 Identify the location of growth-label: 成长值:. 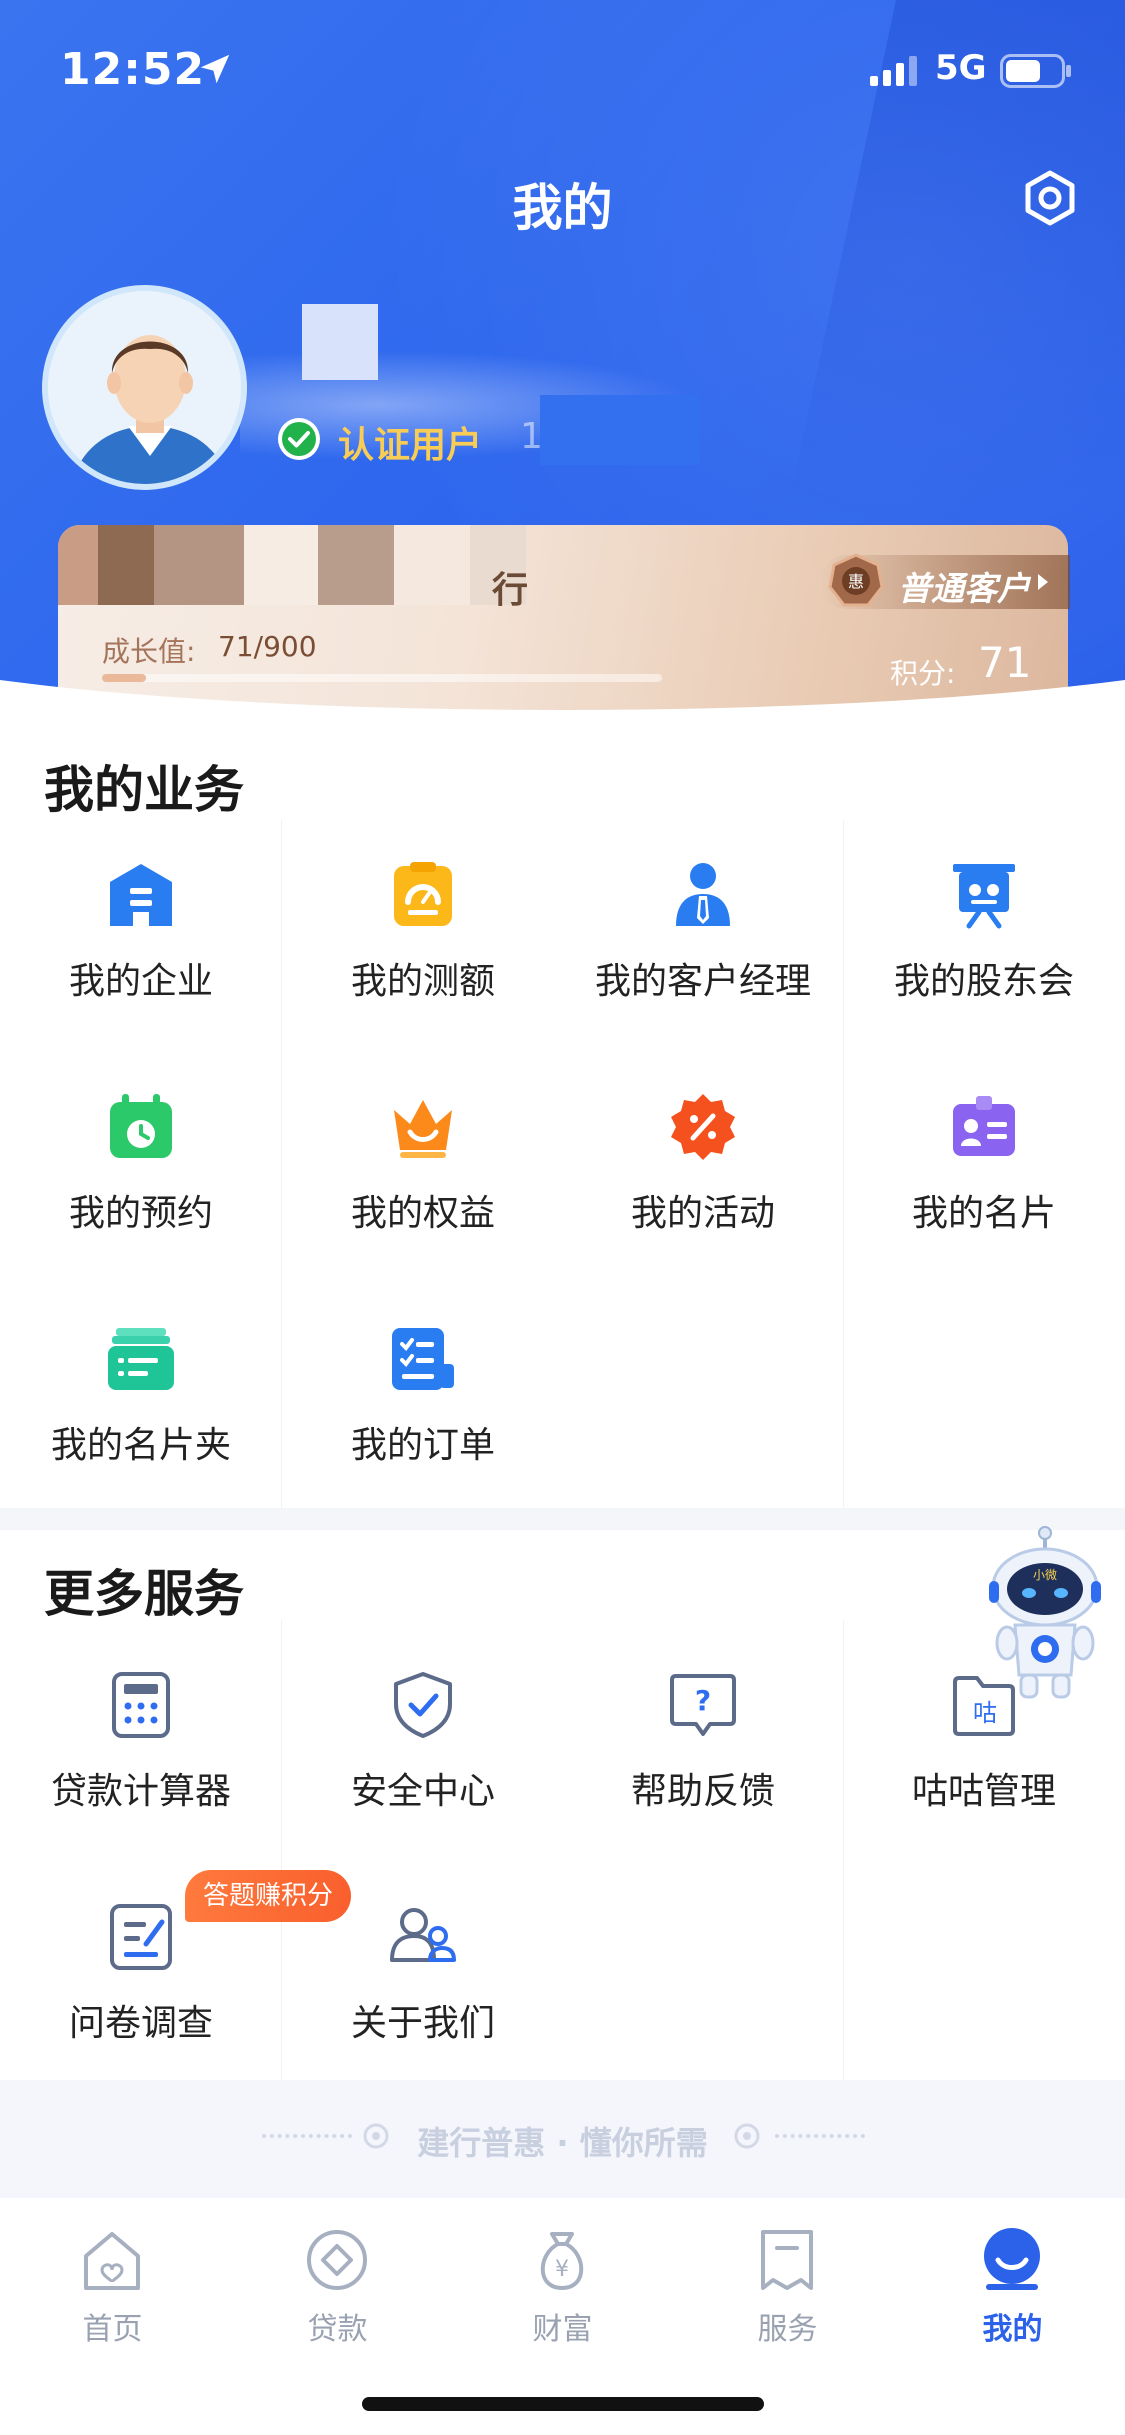
(149, 651).